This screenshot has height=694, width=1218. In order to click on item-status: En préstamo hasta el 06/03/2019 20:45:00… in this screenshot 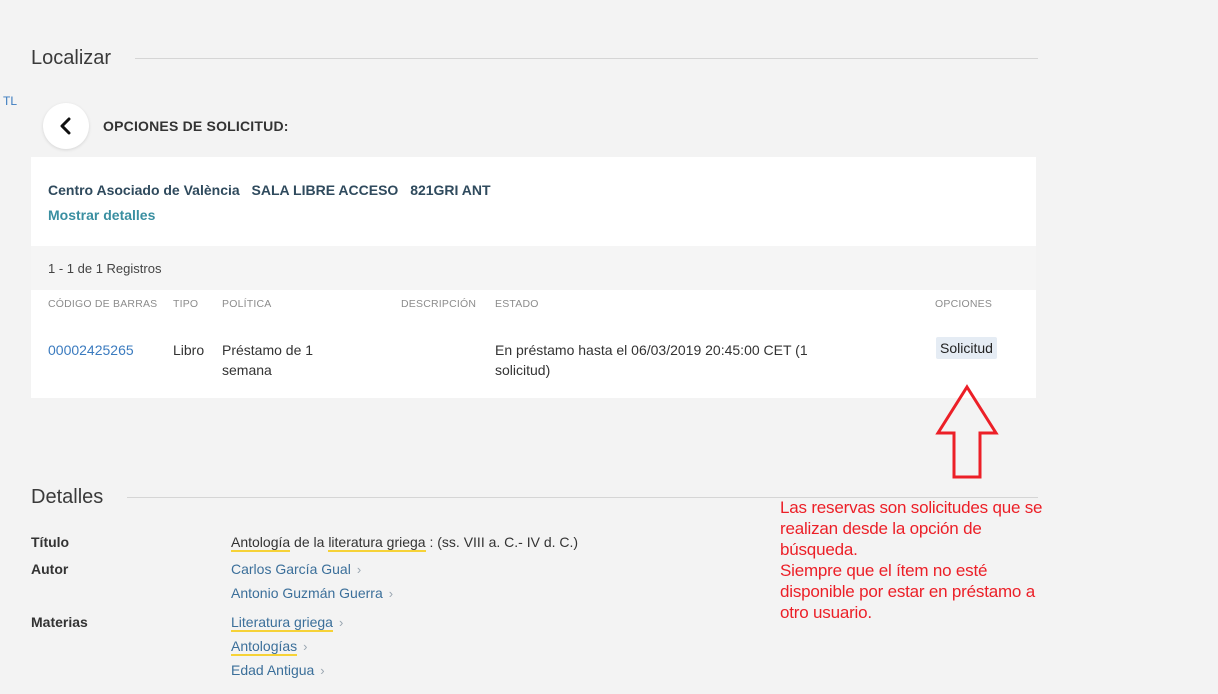, I will do `click(651, 360)`.